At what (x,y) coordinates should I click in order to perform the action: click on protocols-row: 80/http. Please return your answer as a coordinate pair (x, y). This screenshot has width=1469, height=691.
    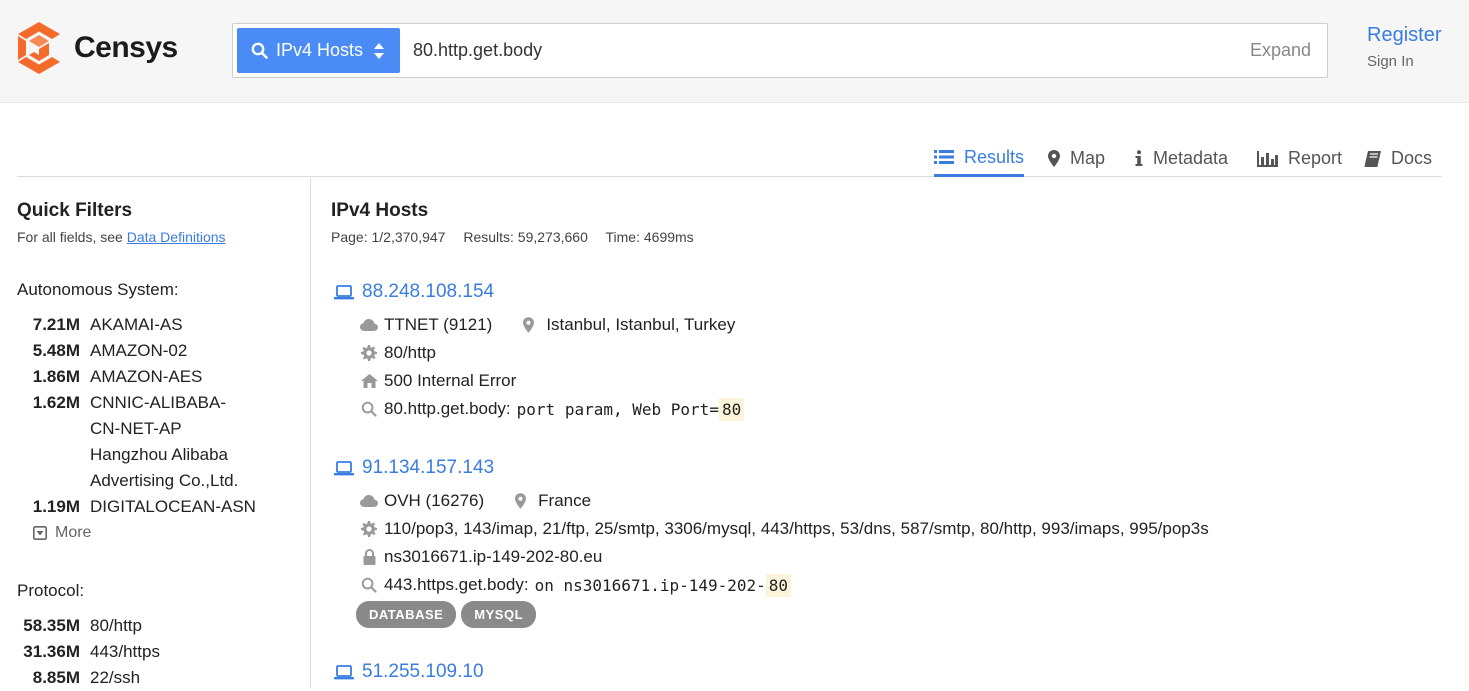
    Looking at the image, I should click on (905, 353).